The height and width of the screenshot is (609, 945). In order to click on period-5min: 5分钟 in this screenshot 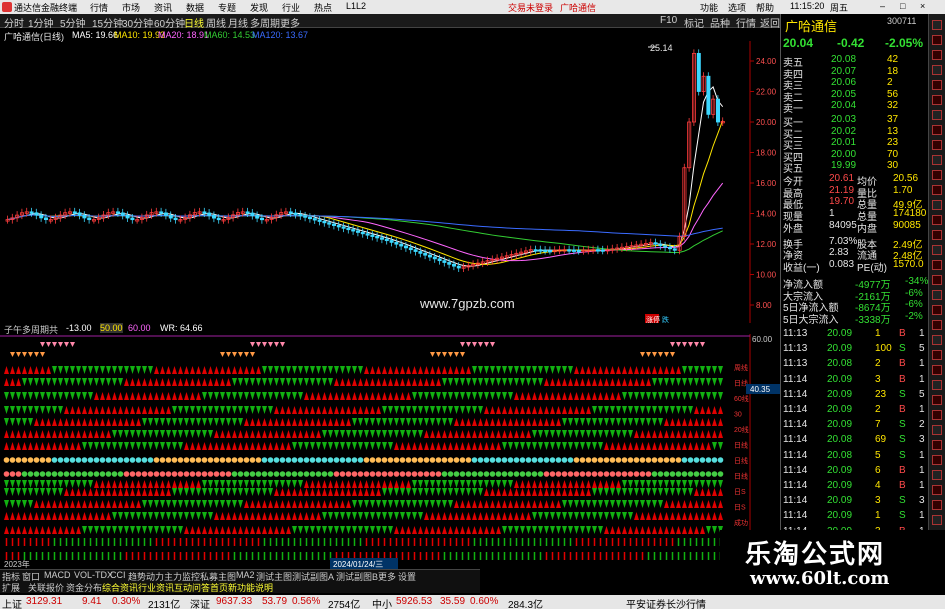, I will do `click(73, 22)`.